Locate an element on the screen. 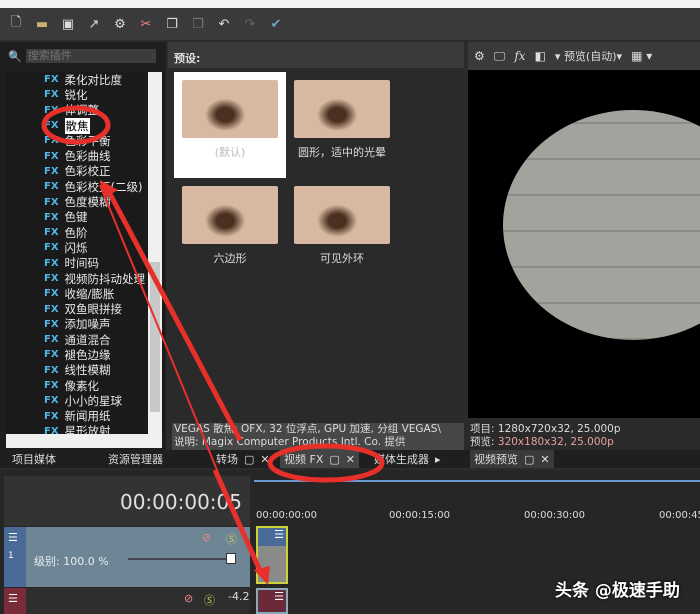  plugin-item: FX 色彩校正 is located at coordinates (85, 171).